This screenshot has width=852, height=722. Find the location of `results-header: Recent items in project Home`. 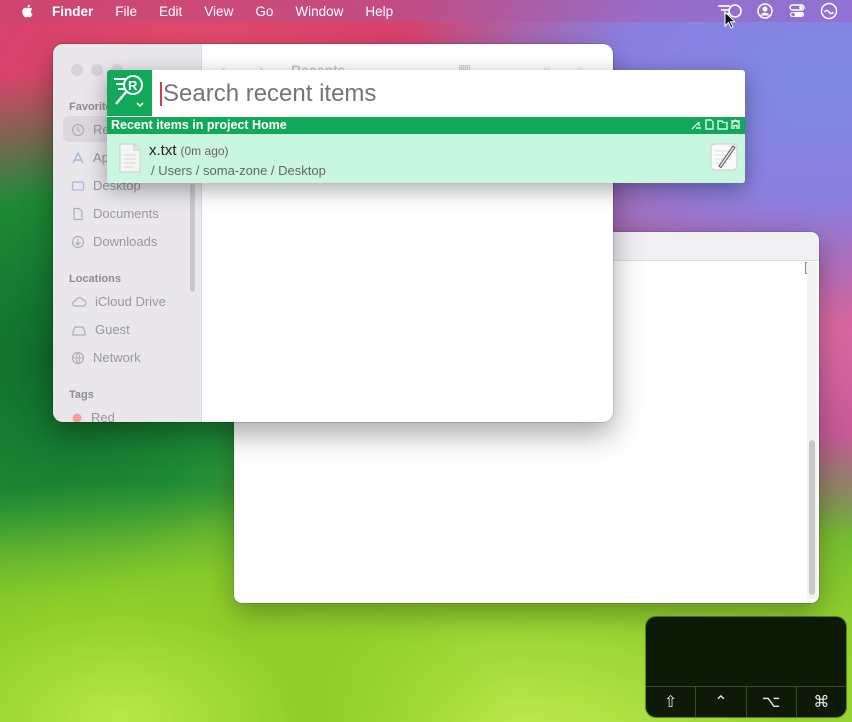

results-header: Recent items in project Home is located at coordinates (426, 125).